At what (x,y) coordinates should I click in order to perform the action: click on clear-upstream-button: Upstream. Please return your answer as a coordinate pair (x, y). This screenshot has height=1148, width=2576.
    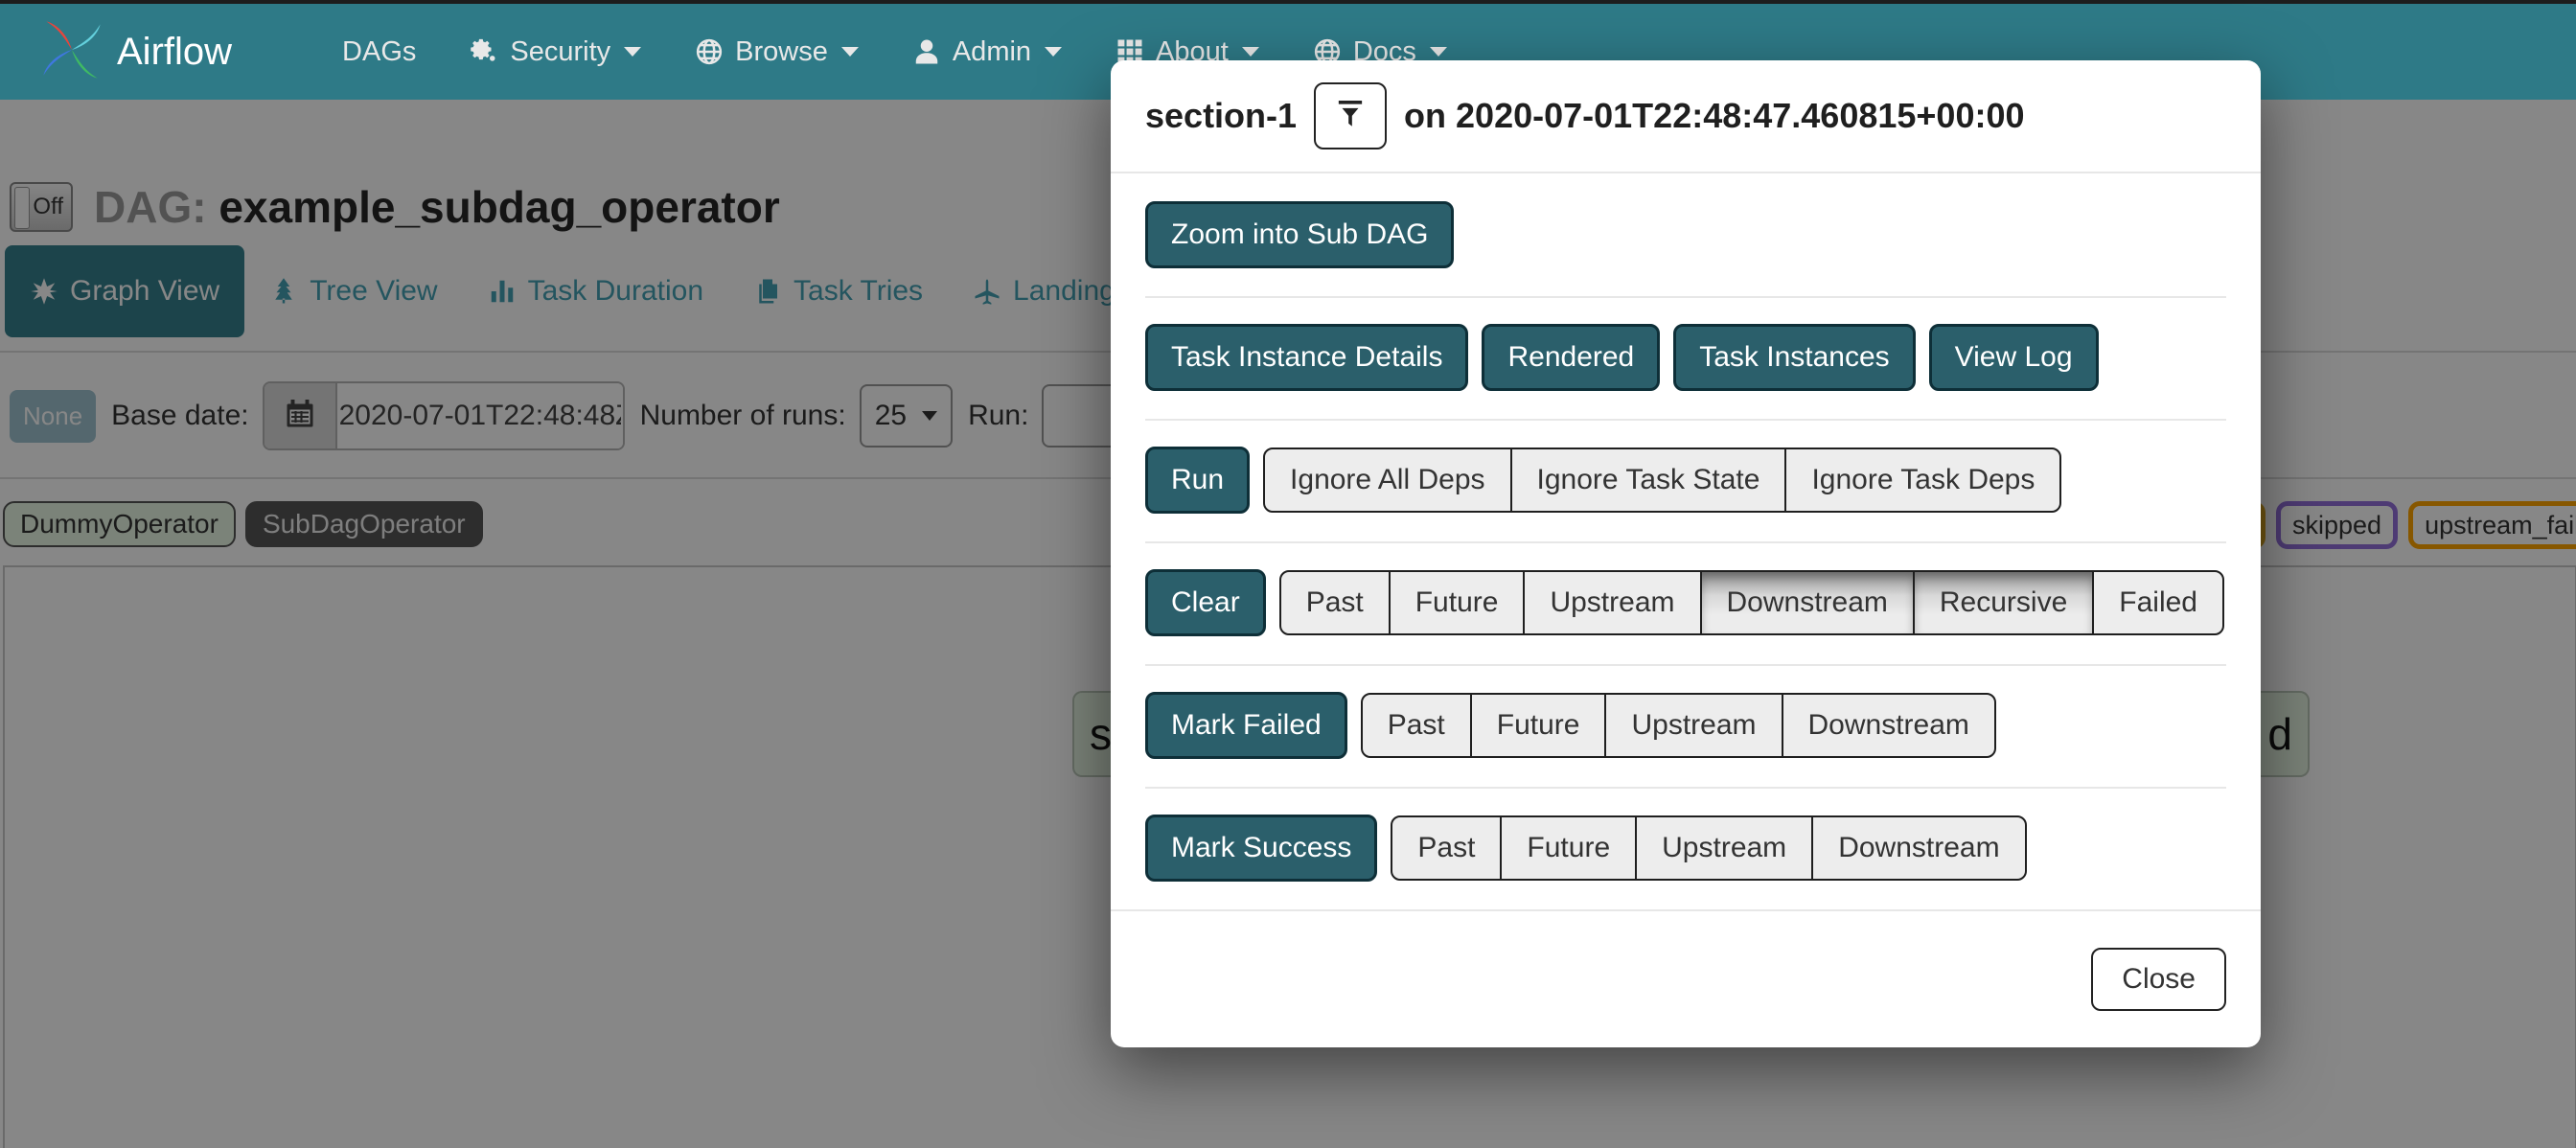
    Looking at the image, I should click on (1612, 602).